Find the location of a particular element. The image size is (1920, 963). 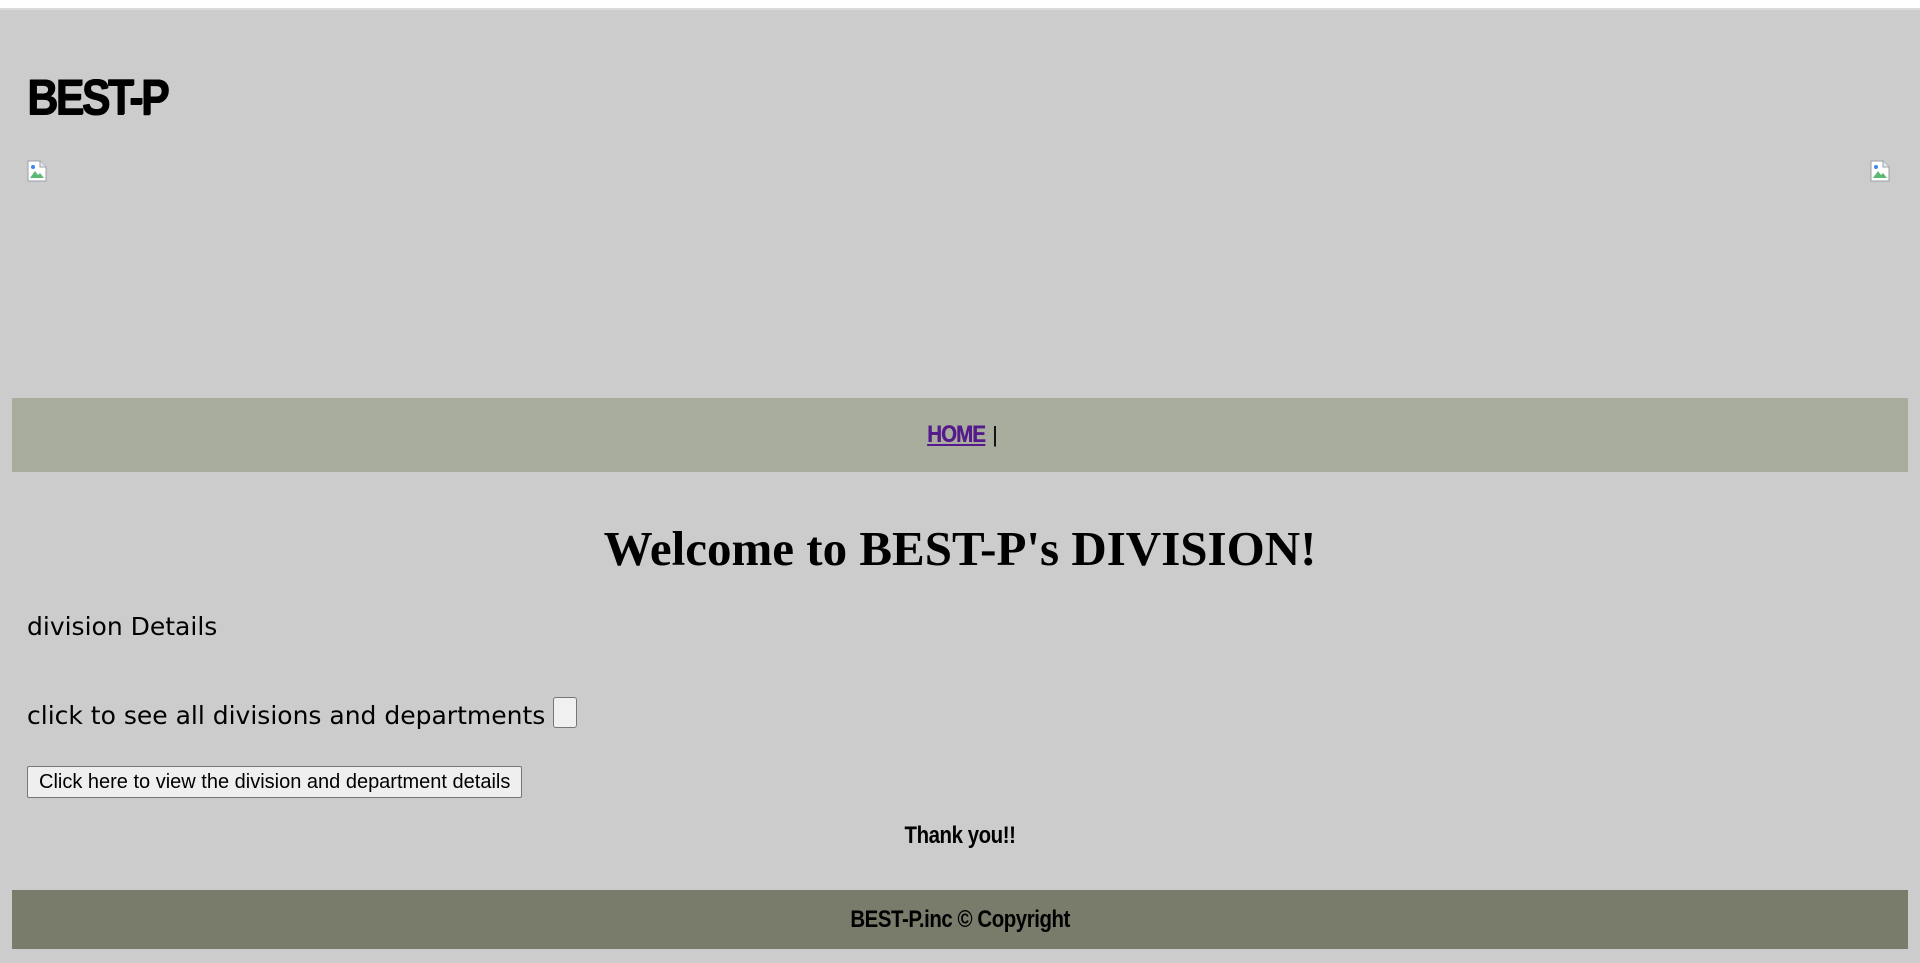

division-details-label: division Details is located at coordinates (122, 626).